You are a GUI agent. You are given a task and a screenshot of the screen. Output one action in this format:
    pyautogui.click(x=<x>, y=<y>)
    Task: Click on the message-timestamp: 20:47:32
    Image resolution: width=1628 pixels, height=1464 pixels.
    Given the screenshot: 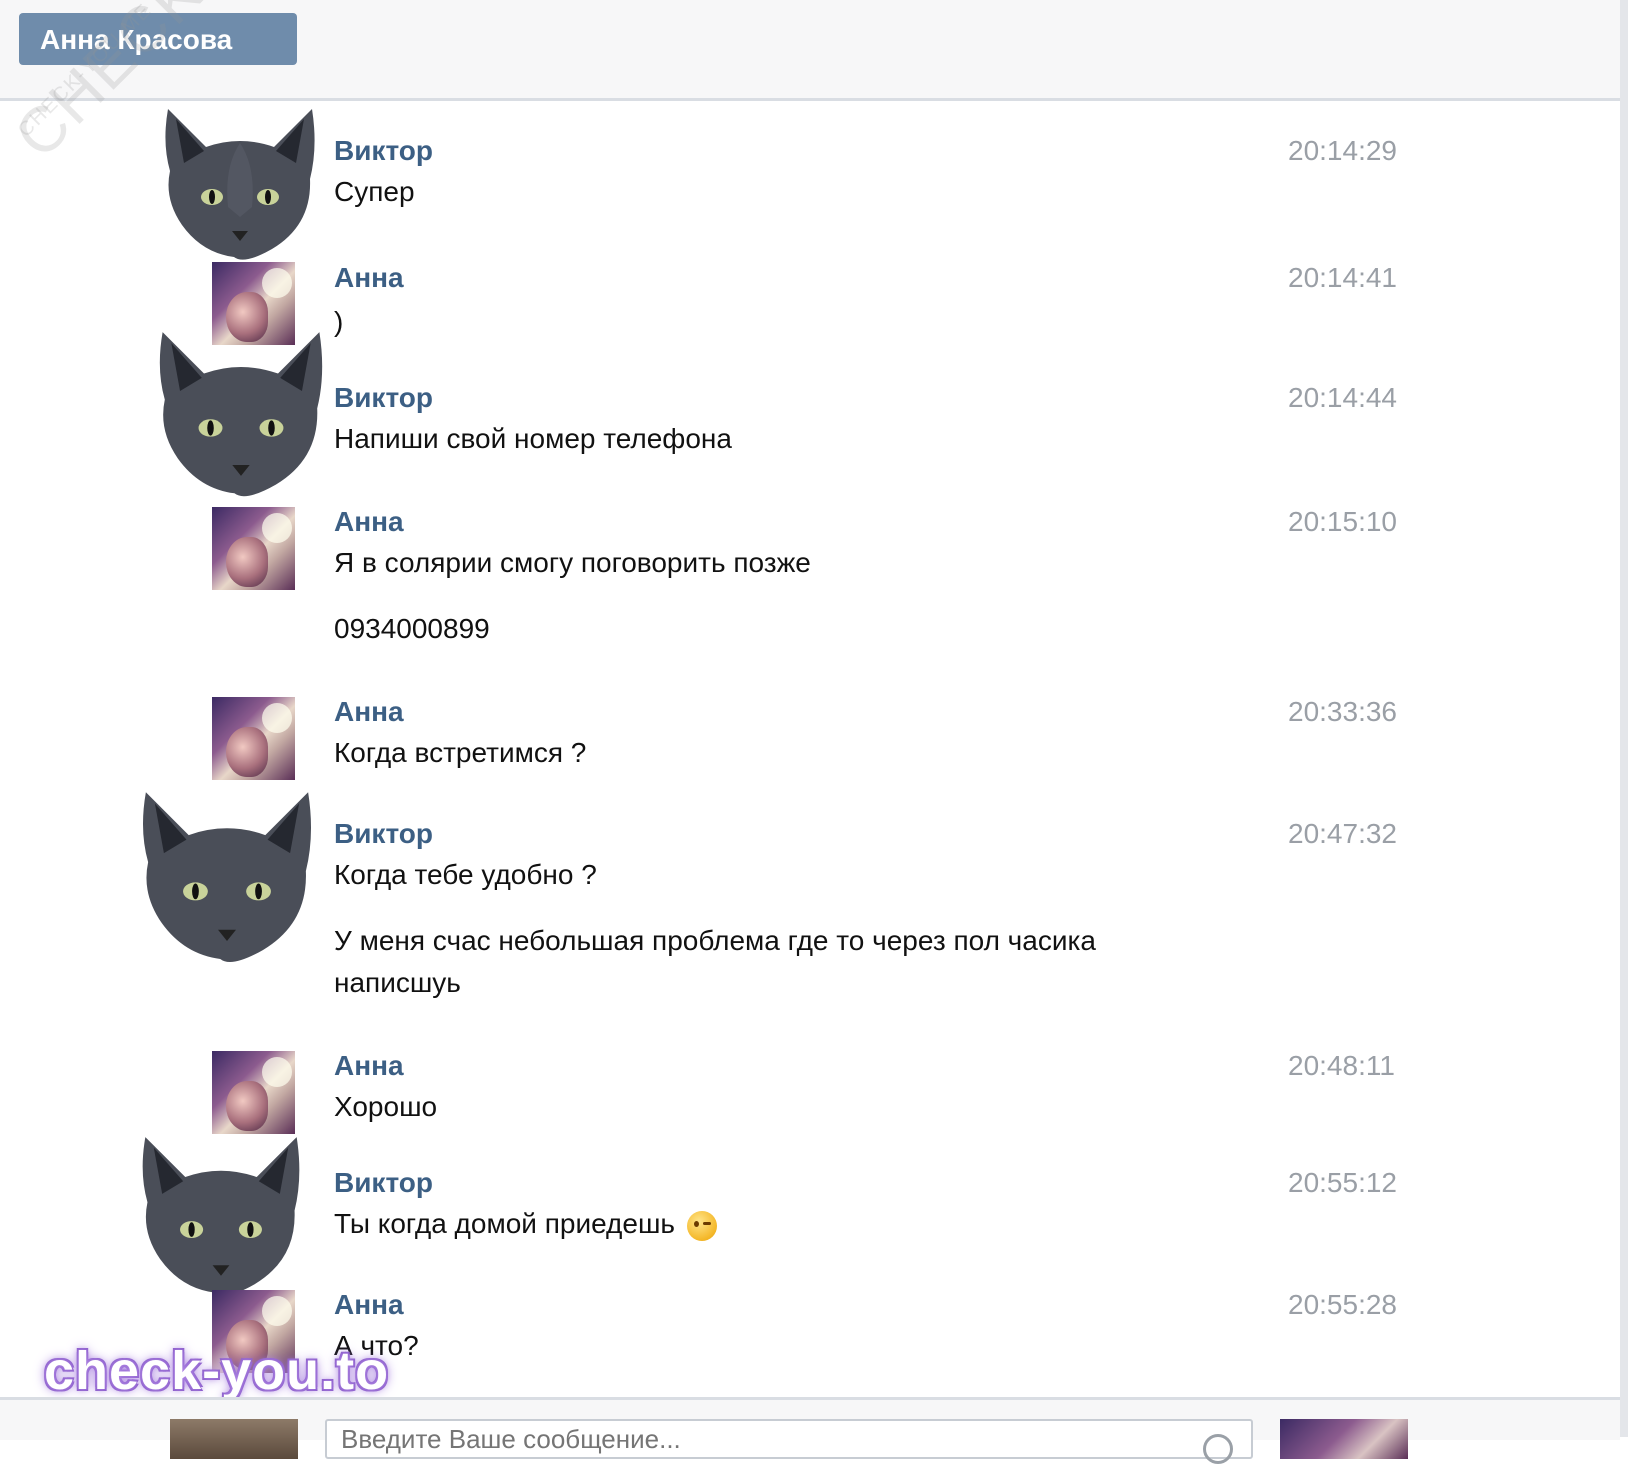 What is the action you would take?
    pyautogui.click(x=1342, y=833)
    